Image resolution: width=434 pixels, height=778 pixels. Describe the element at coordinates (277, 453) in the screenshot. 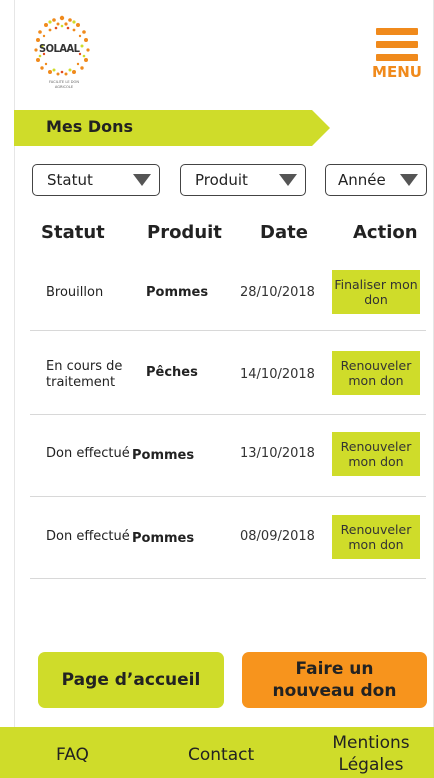

I see `row-date: 13/10/2018` at that location.